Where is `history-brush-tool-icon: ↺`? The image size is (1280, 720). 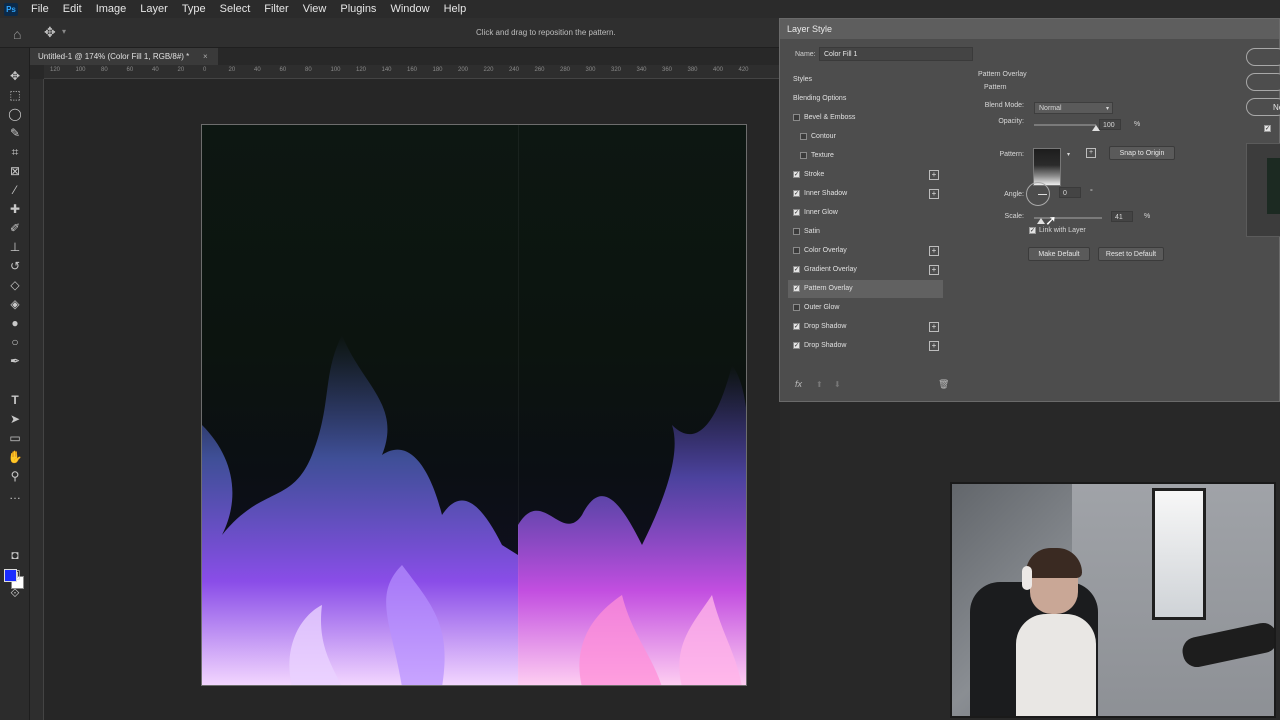
history-brush-tool-icon: ↺ is located at coordinates (15, 266).